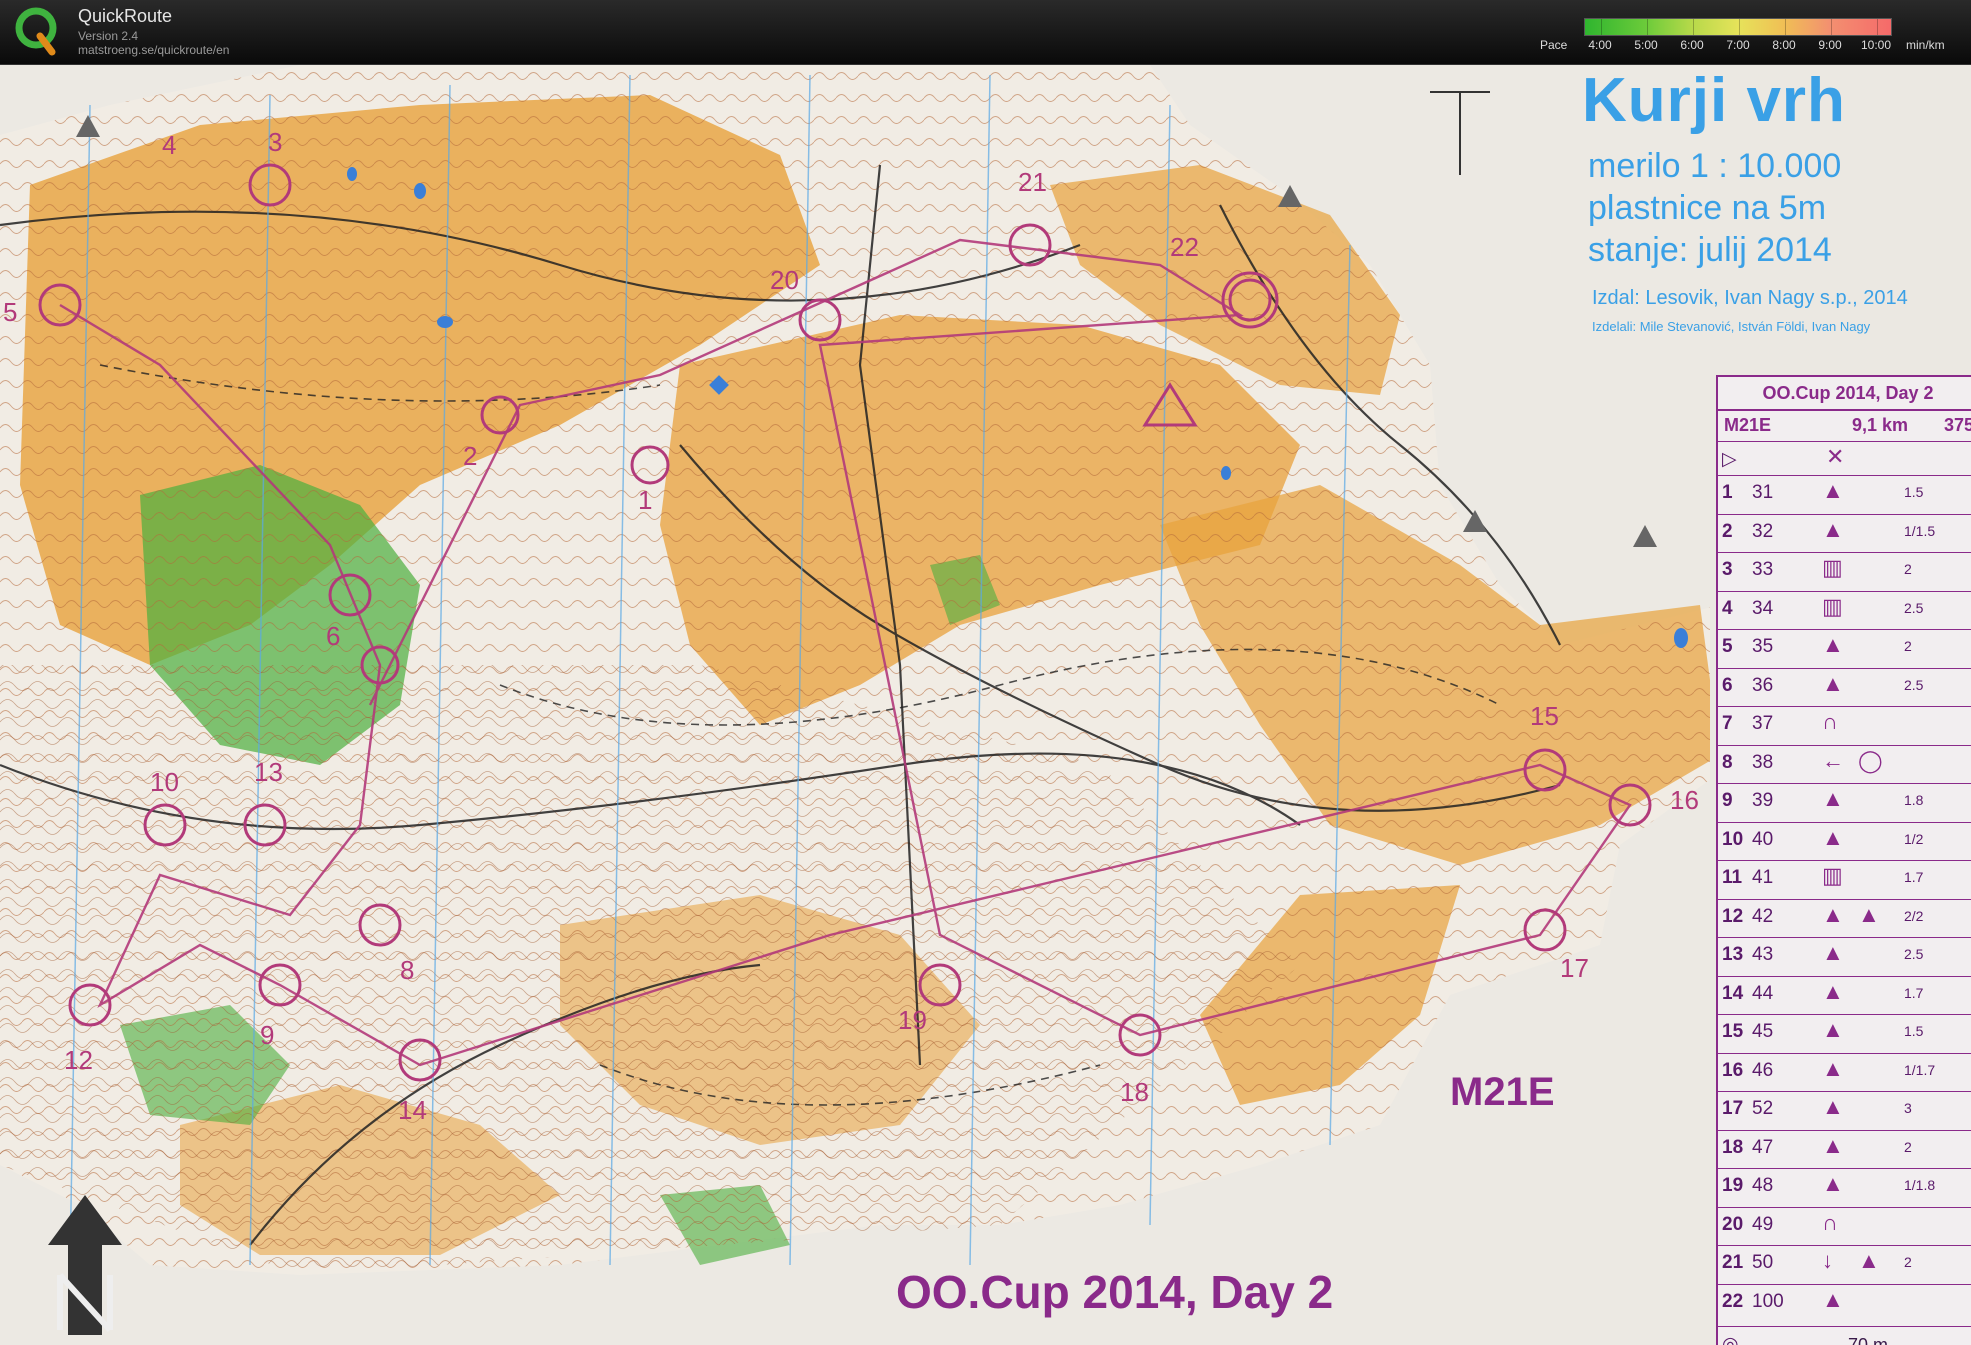  I want to click on control-number: 18, so click(1733, 1147).